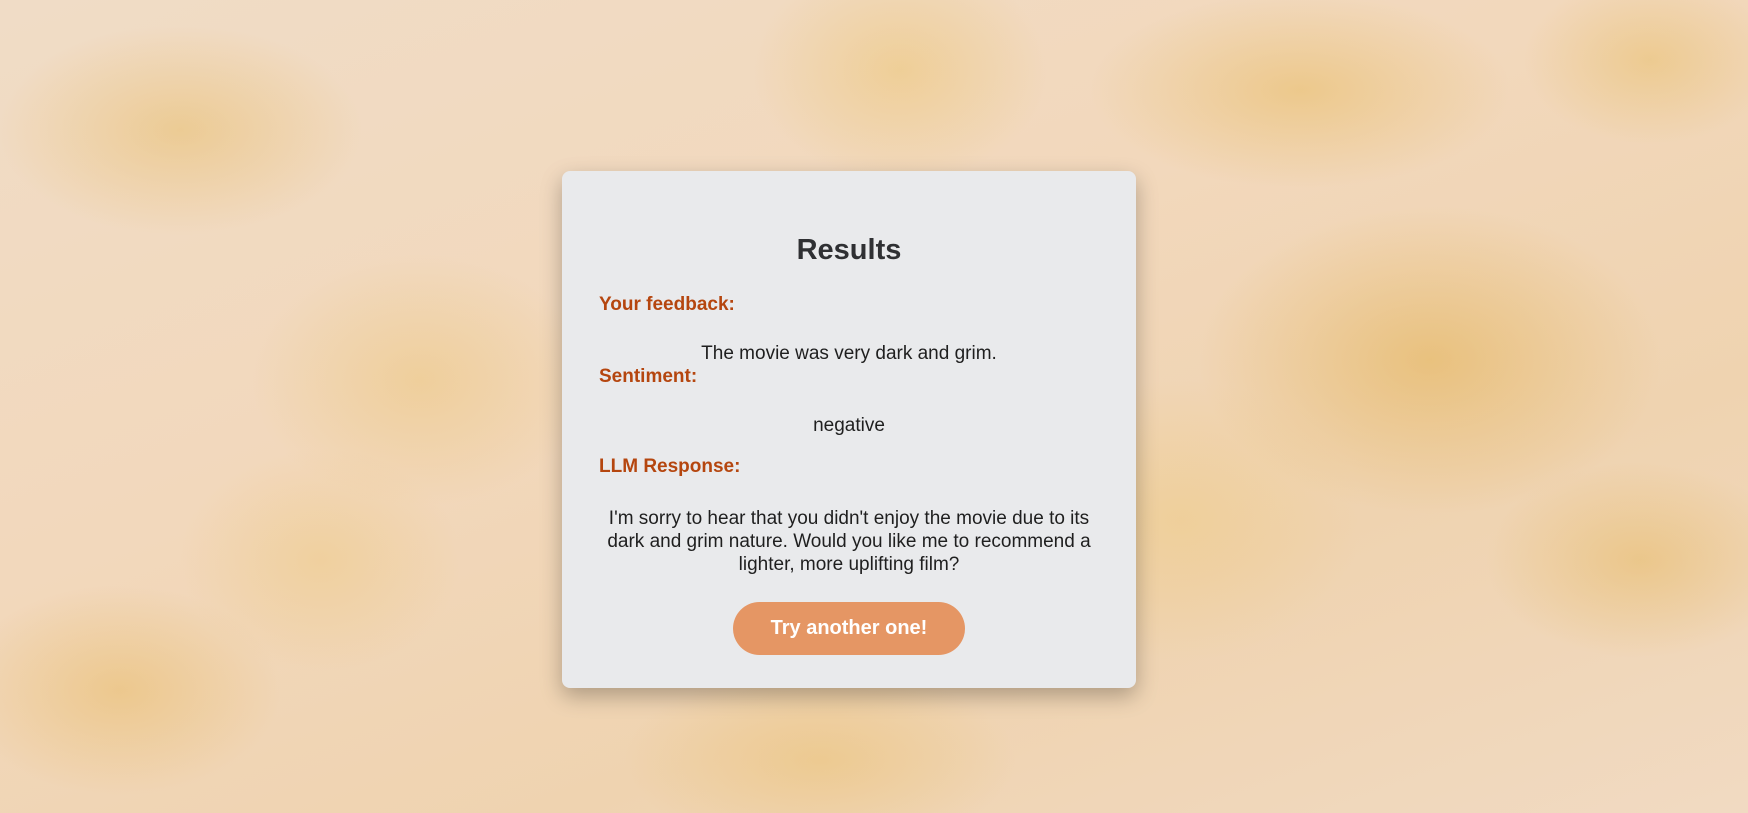 Image resolution: width=1748 pixels, height=813 pixels. Describe the element at coordinates (849, 425) in the screenshot. I see `sentiment-value: negative` at that location.